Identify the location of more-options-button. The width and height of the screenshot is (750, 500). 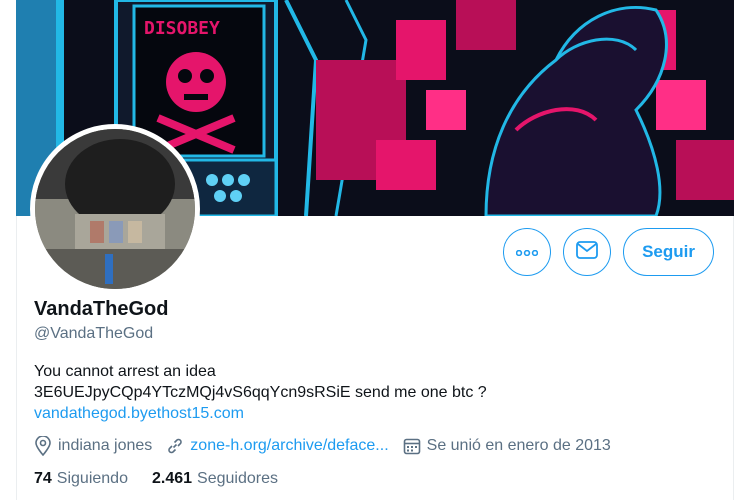
(527, 252).